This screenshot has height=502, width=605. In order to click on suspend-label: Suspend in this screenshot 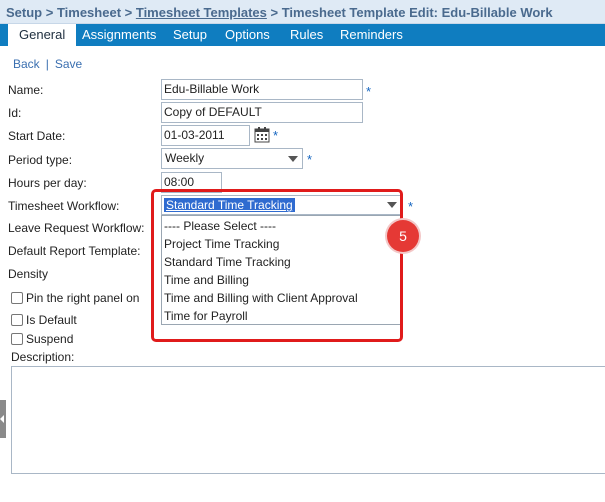, I will do `click(50, 339)`.